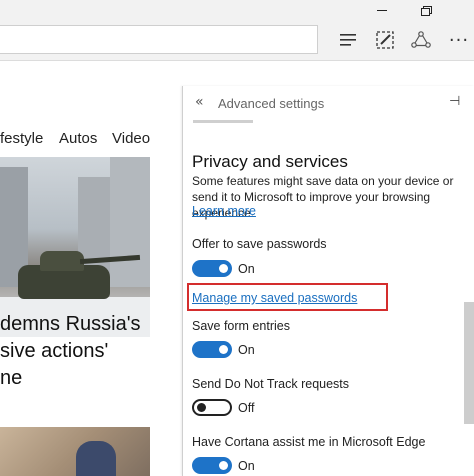  Describe the element at coordinates (224, 211) in the screenshot. I see `learn-more-link: Learn more` at that location.